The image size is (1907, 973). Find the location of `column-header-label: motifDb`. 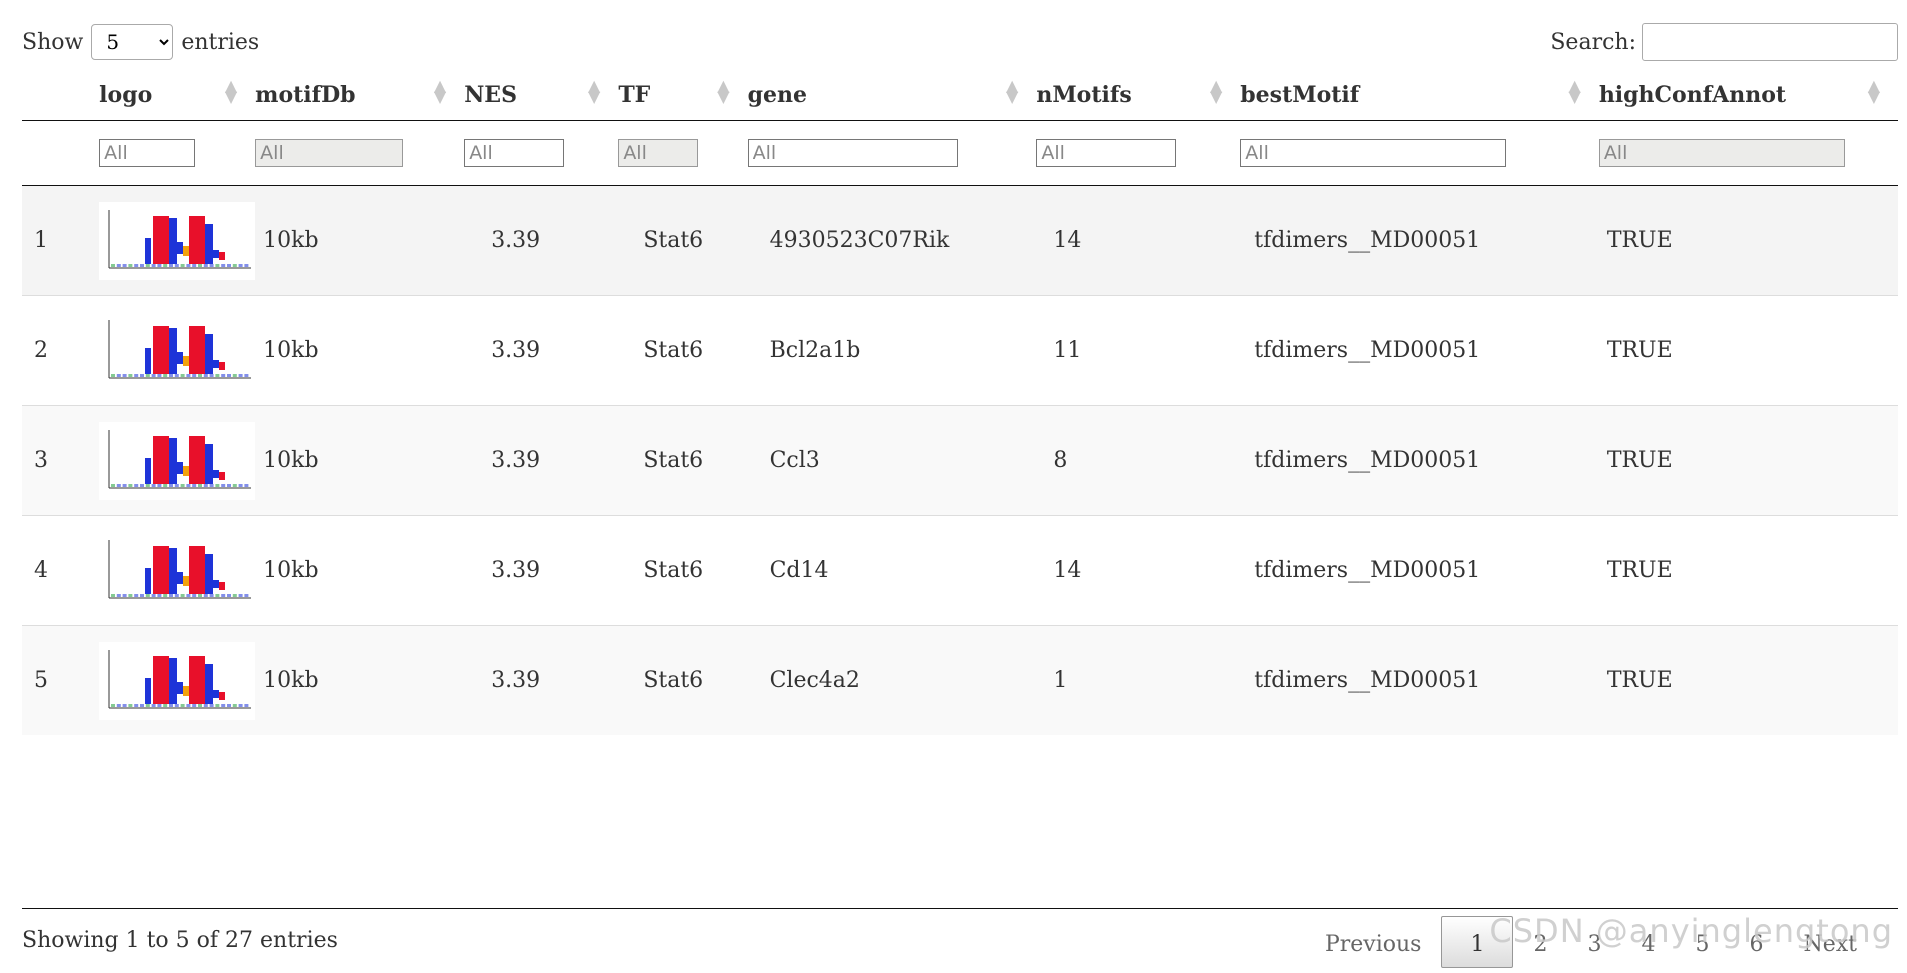

column-header-label: motifDb is located at coordinates (305, 95).